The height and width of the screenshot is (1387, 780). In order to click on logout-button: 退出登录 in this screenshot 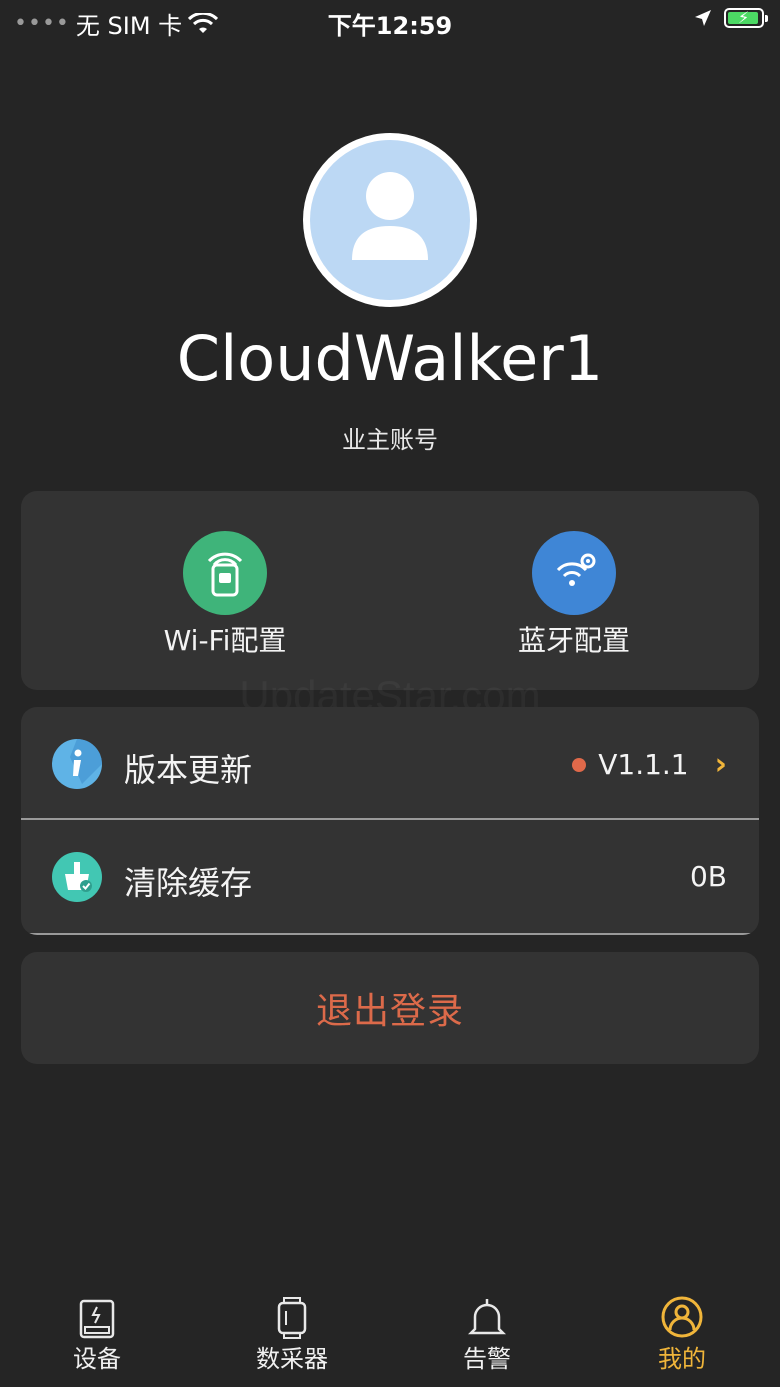, I will do `click(390, 1008)`.